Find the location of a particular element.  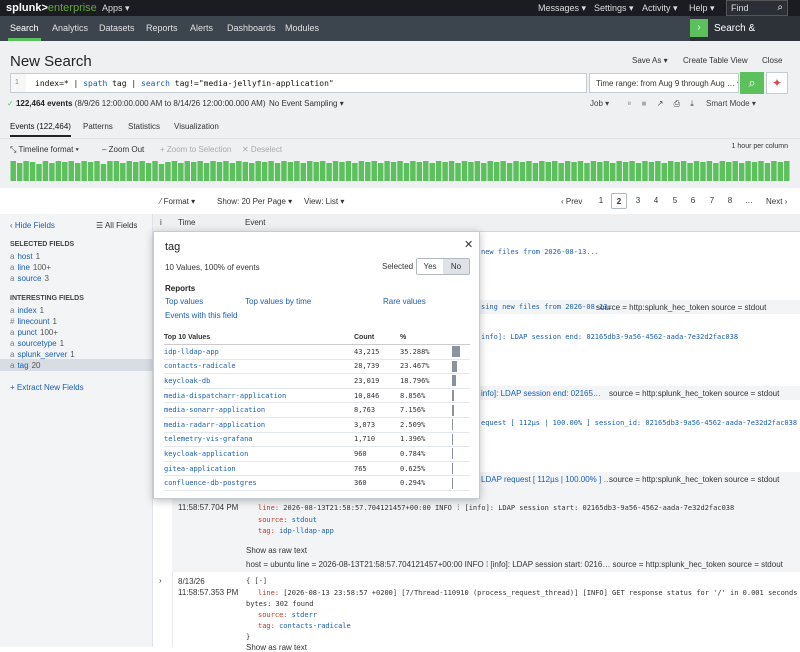

field-value: stdout is located at coordinates (304, 520).